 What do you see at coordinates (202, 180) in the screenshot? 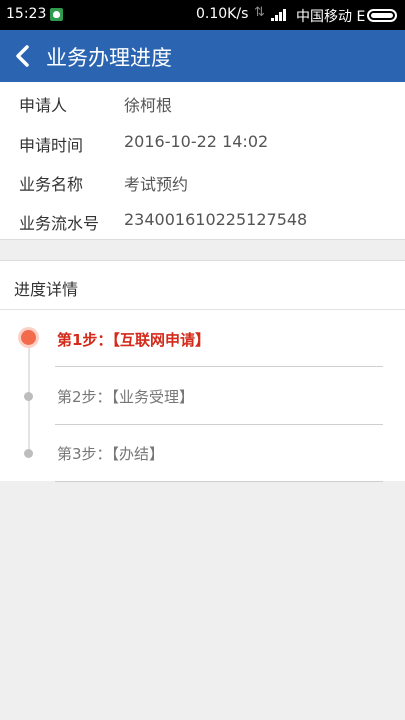
I see `info-row-business-name: 业务名称 考试预约` at bounding box center [202, 180].